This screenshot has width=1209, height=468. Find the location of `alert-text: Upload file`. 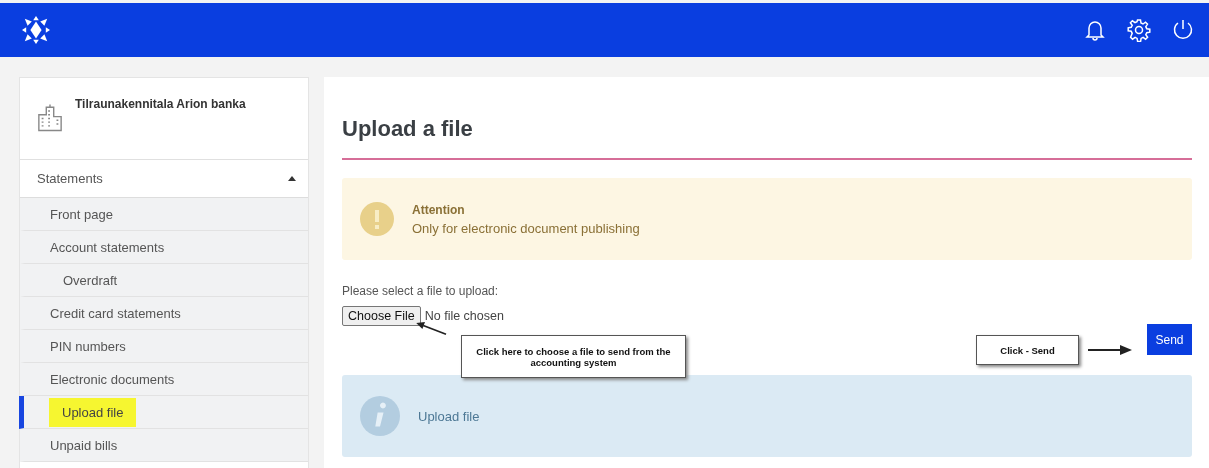

alert-text: Upload file is located at coordinates (449, 416).